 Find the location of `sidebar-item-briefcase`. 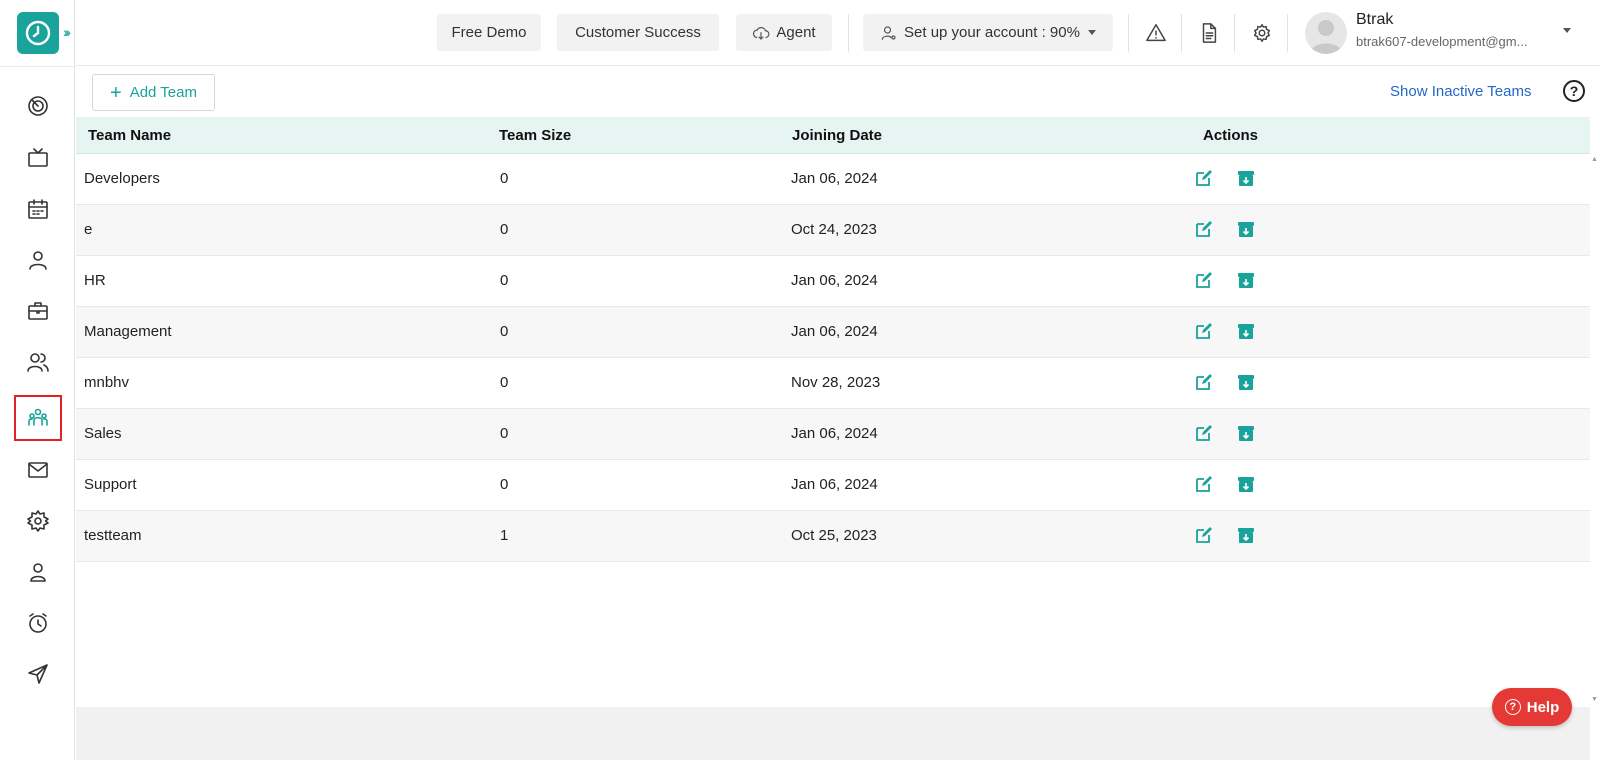

sidebar-item-briefcase is located at coordinates (38, 311).